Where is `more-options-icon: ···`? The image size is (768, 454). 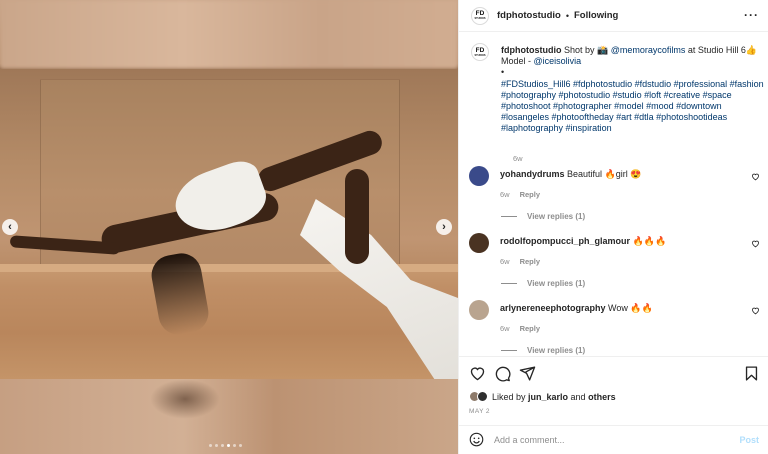
more-options-icon: ··· is located at coordinates (751, 15).